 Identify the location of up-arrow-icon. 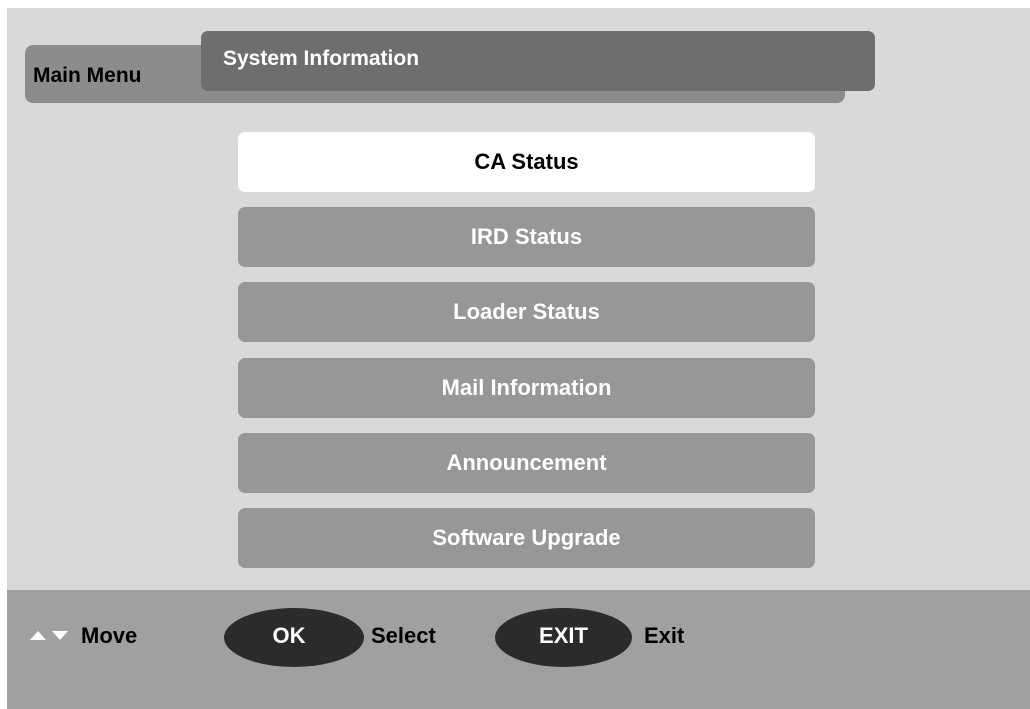
(38, 635).